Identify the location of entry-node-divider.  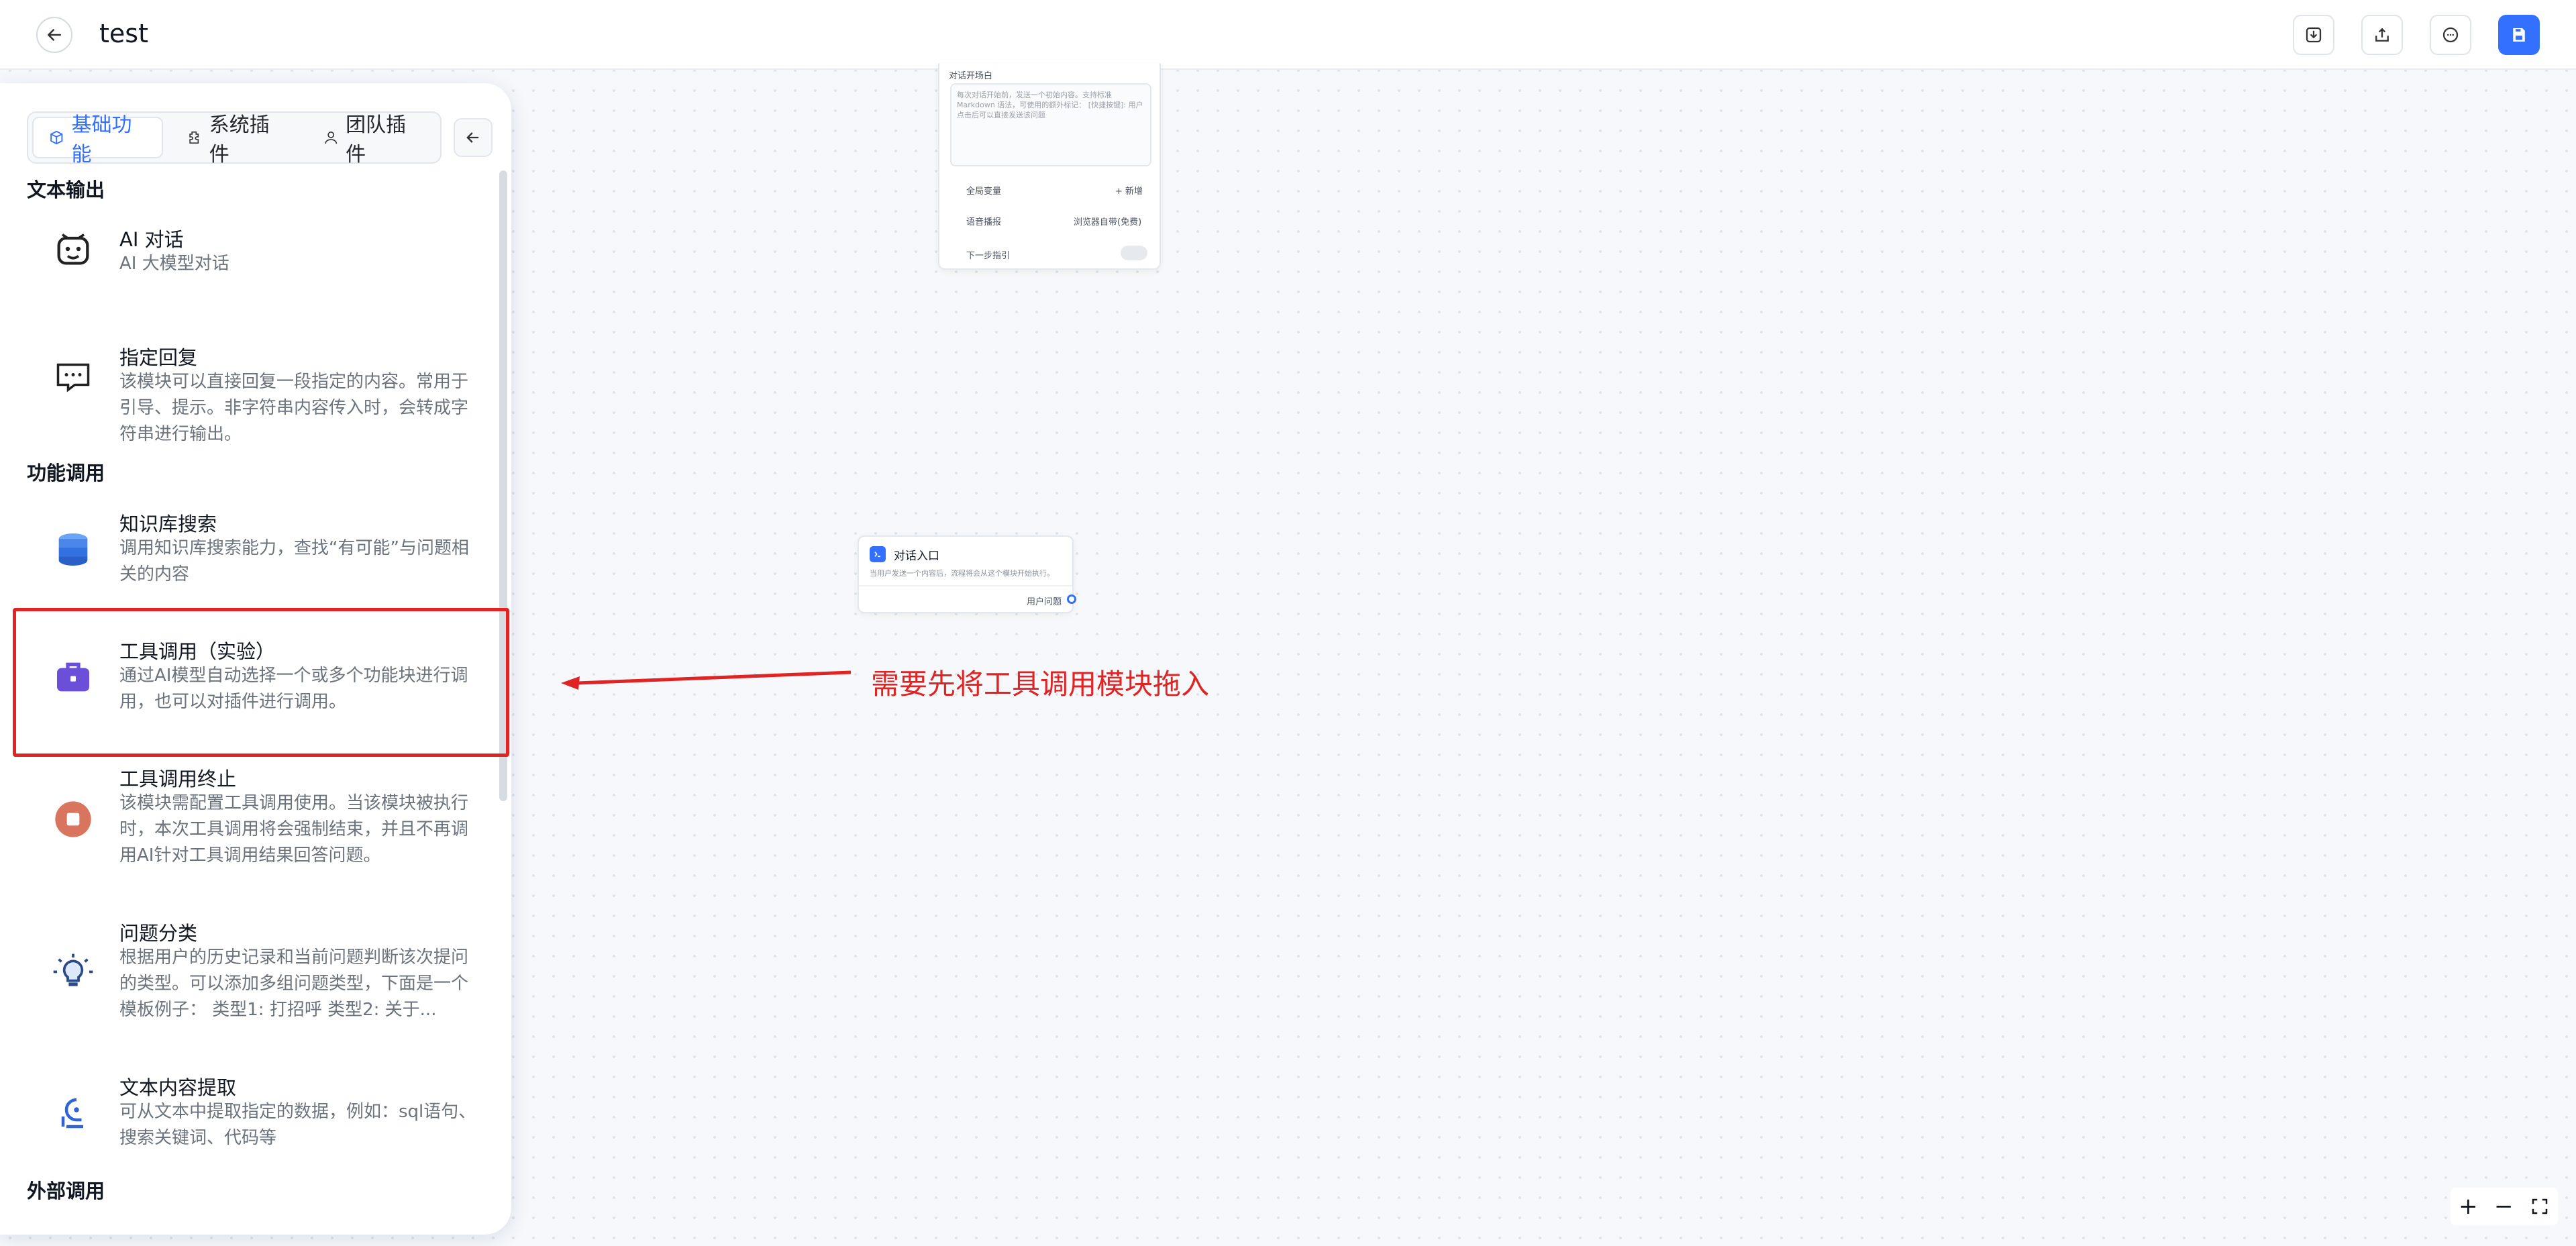
(965, 585).